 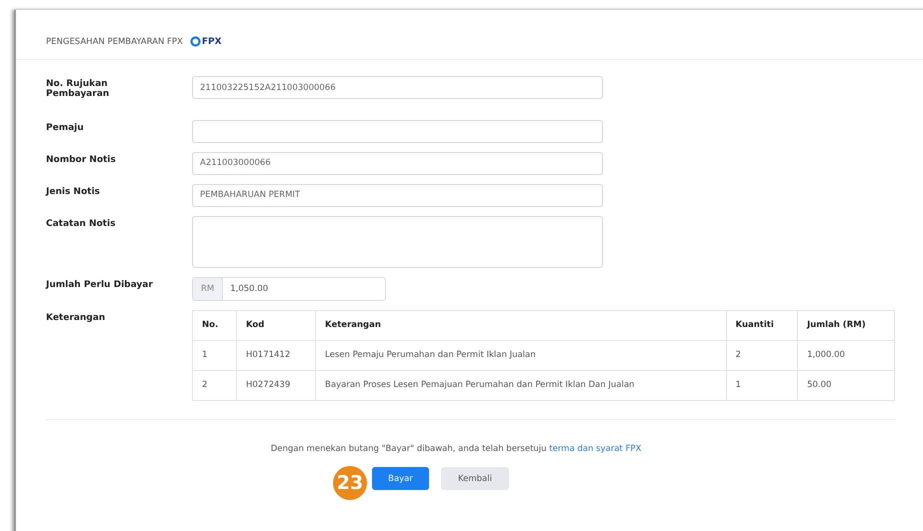 I want to click on table-cell: Lesen Pemaju Perumahan dan Permit Iklan Jualan, so click(x=521, y=355).